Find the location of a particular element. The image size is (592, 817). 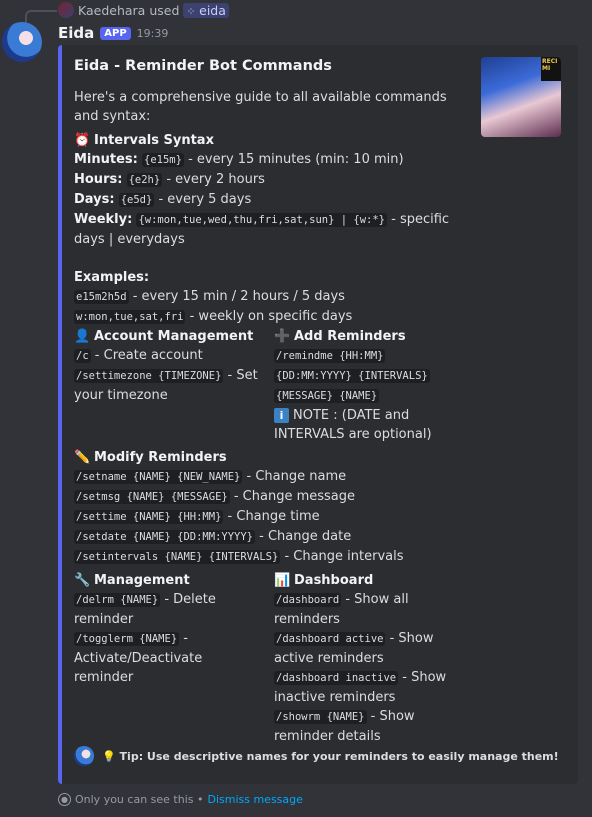

add-cmd-part3: {MESSAGE} {NAME} is located at coordinates (327, 396).